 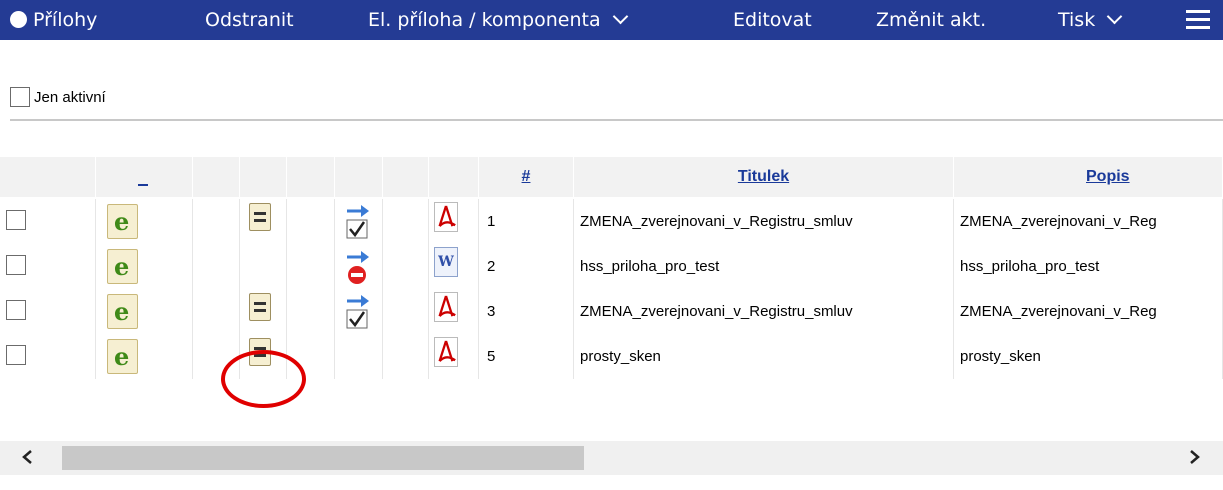 What do you see at coordinates (1077, 20) in the screenshot?
I see `print-menu-label: Tisk` at bounding box center [1077, 20].